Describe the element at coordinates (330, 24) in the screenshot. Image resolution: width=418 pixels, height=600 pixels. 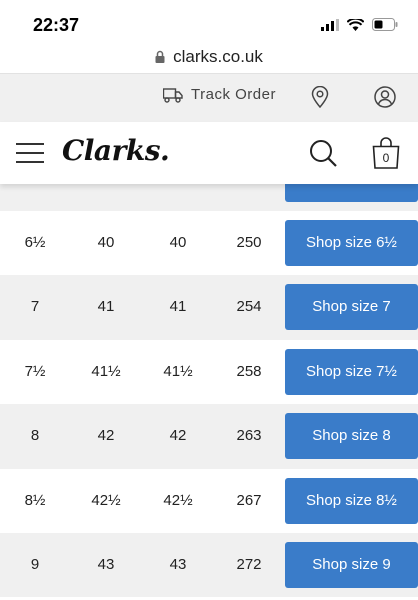
I see `signal-icon` at that location.